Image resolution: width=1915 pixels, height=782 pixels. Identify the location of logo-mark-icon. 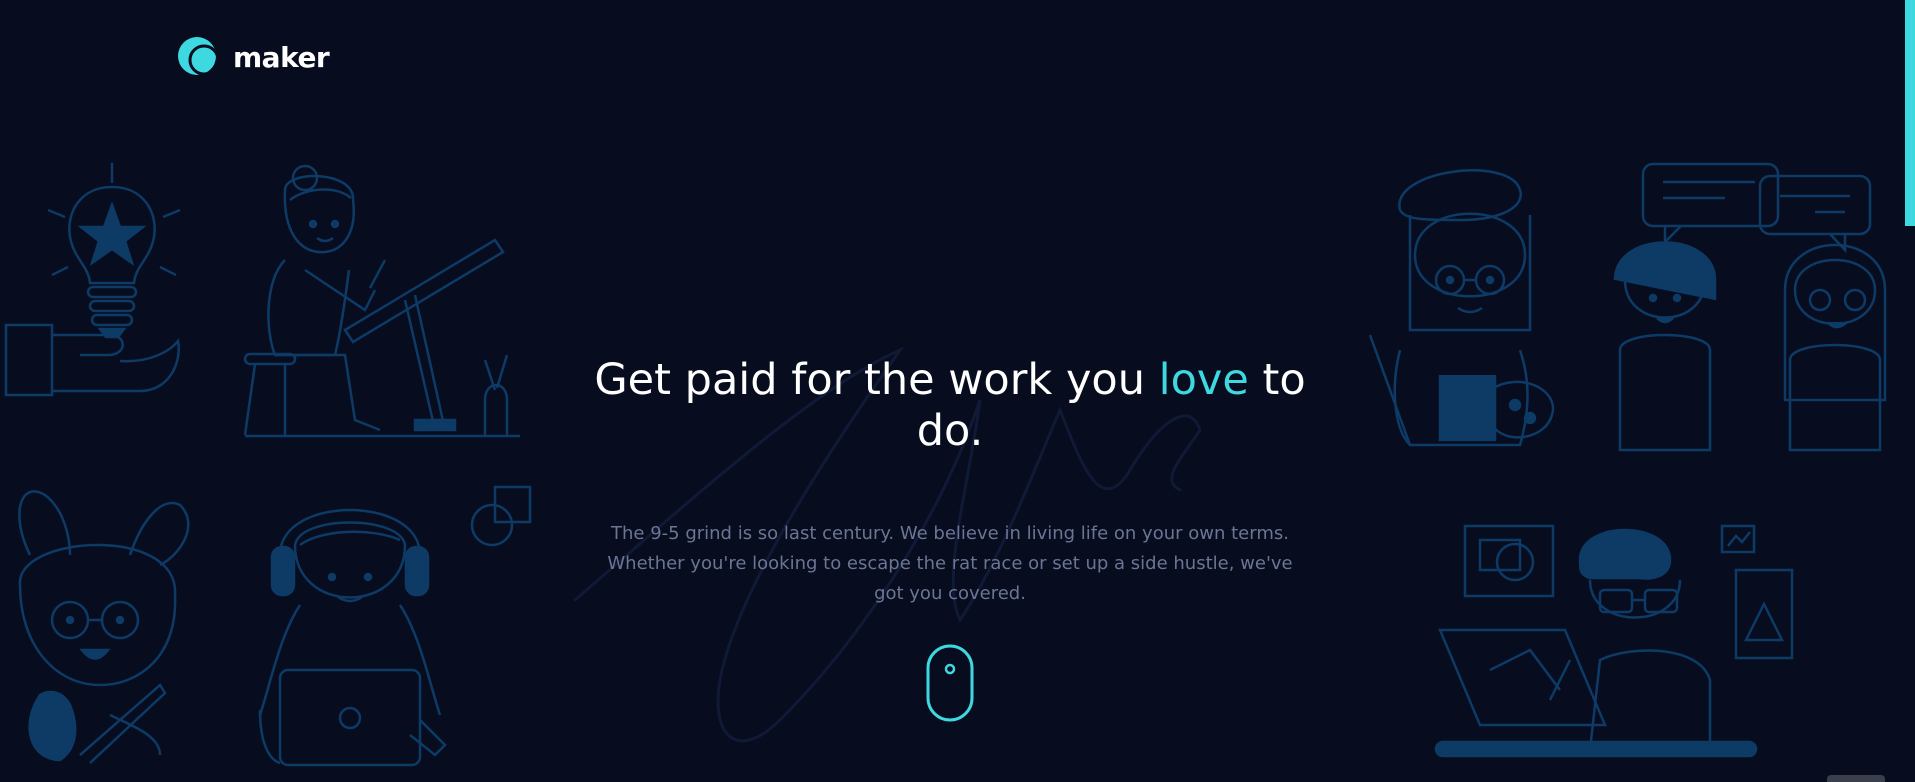
(199, 56).